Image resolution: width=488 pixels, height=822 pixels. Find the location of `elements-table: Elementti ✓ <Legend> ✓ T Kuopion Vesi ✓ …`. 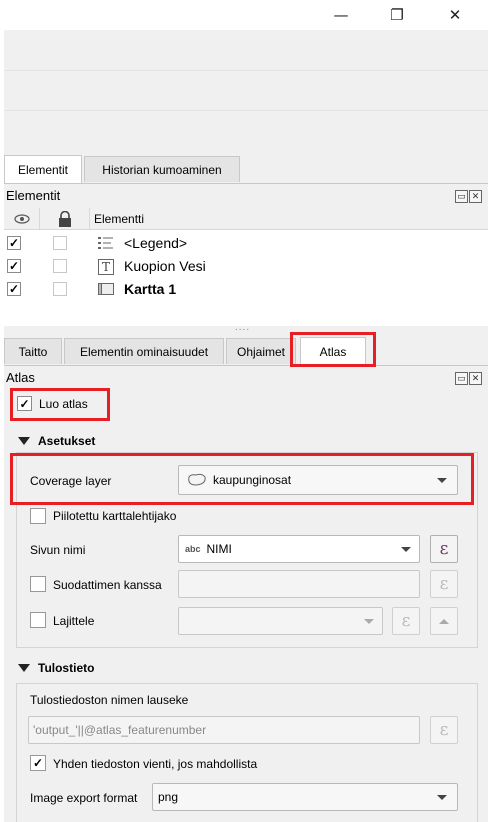

elements-table: Elementti ✓ <Legend> ✓ T Kuopion Vesi ✓ … is located at coordinates (246, 267).